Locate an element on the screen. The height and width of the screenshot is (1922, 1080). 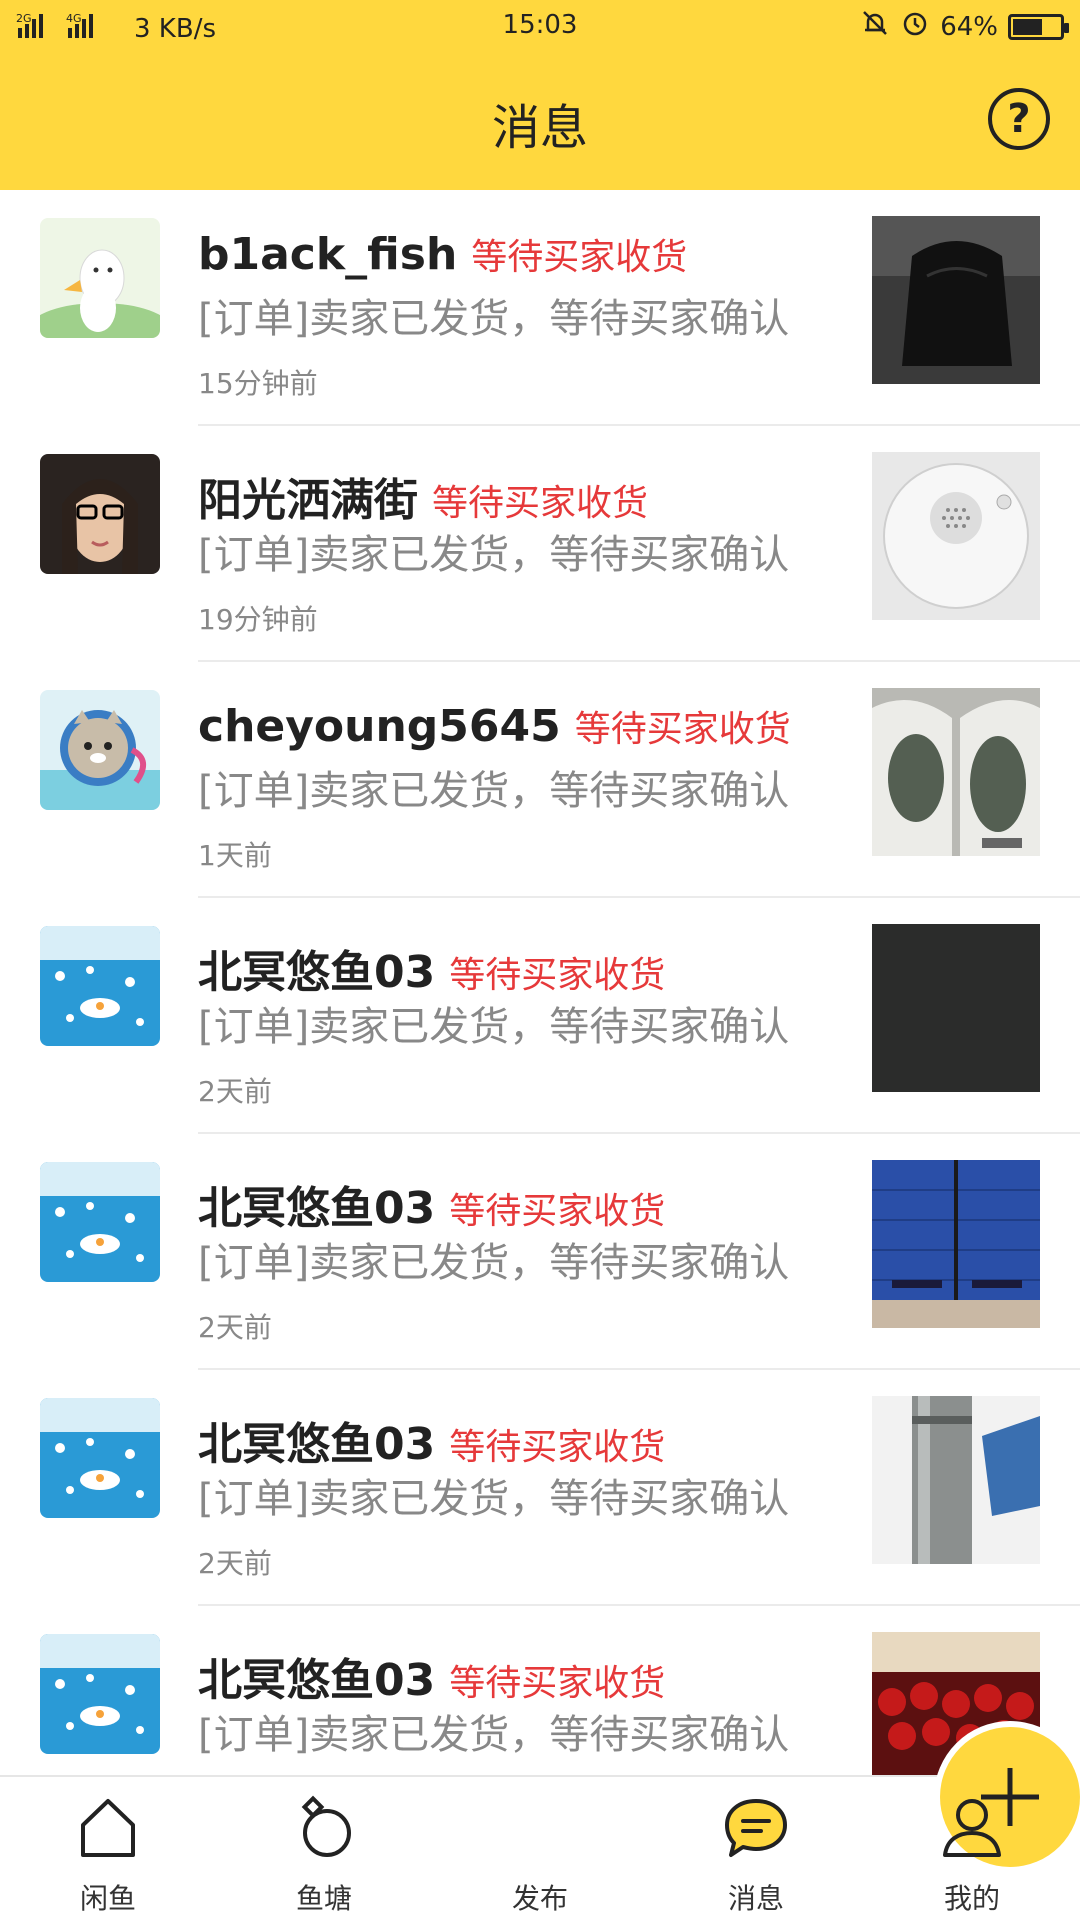
tab-bar: 闲鱼 鱼塘 发布 消息 我的 is located at coordinates (540, 1824).